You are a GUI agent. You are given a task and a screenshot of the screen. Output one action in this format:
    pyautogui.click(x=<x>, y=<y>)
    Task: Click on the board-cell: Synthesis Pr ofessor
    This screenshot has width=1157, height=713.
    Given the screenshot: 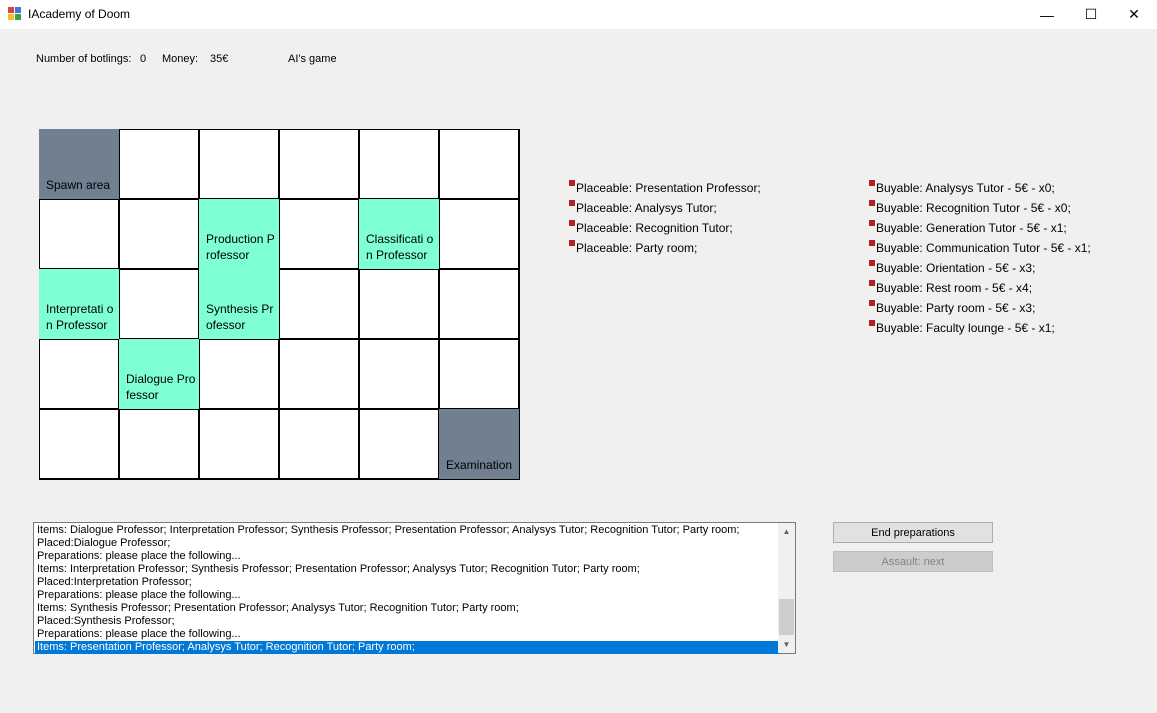 What is the action you would take?
    pyautogui.click(x=239, y=304)
    